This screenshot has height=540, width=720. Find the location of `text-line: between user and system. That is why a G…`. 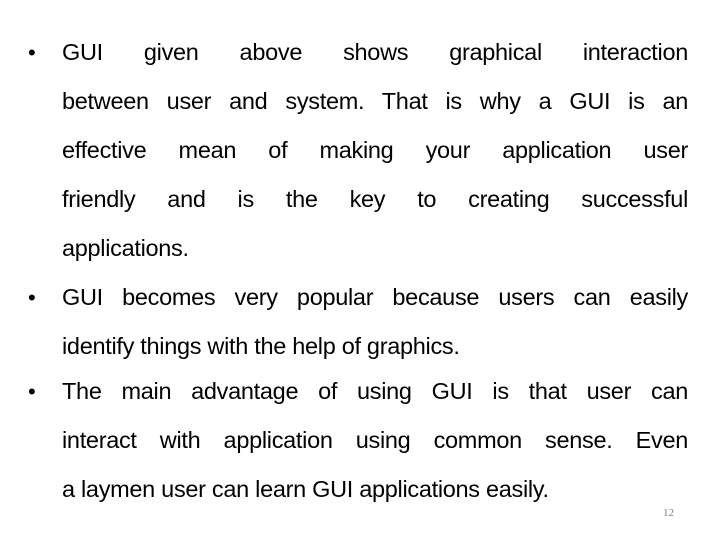

text-line: between user and system. That is why a G… is located at coordinates (375, 101).